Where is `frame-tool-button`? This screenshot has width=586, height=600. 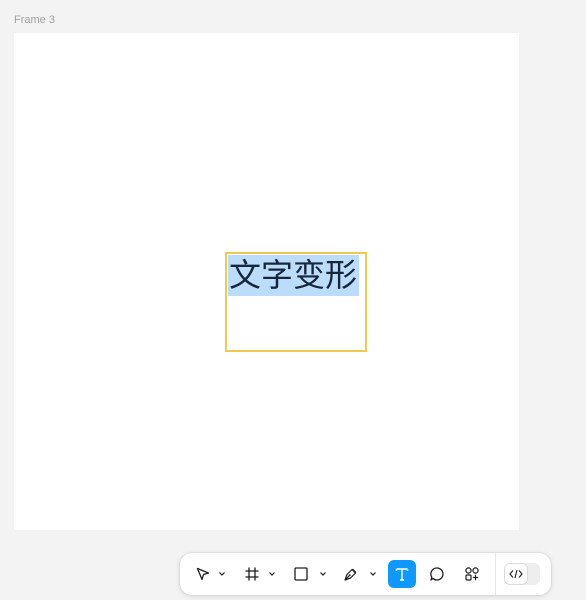
frame-tool-button is located at coordinates (252, 574).